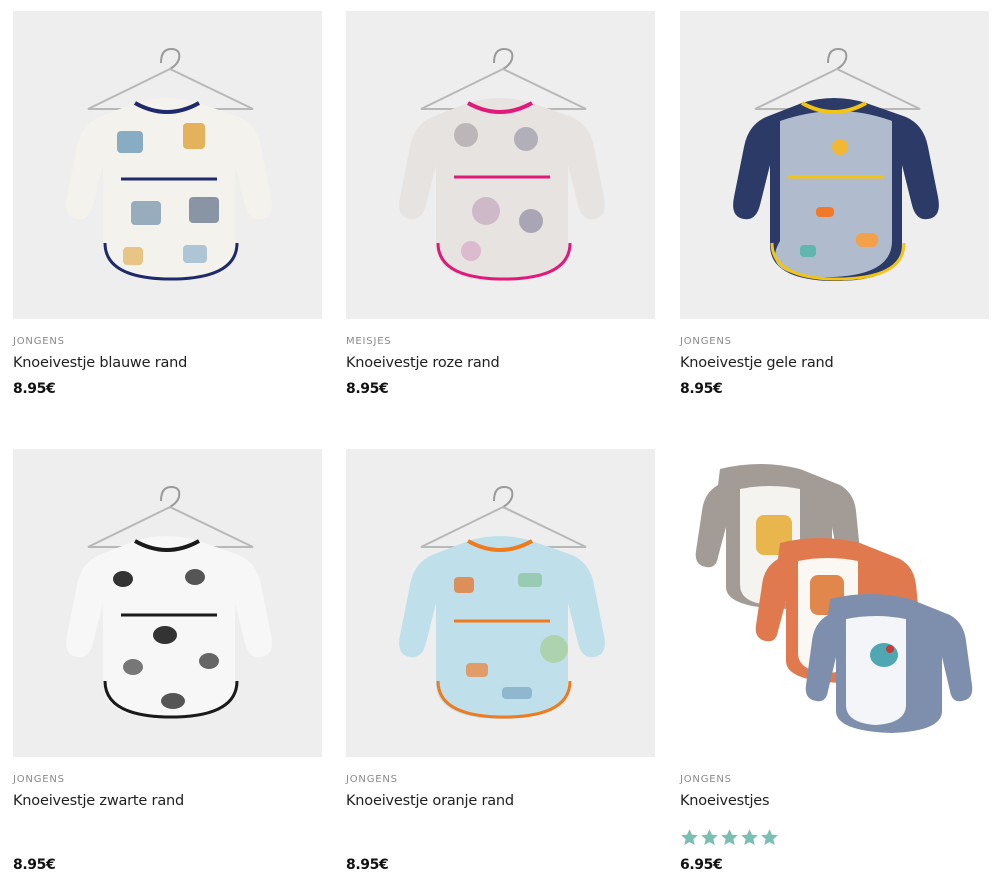 The width and height of the screenshot is (1000, 888). I want to click on product-title: Knoeivestje gele rand, so click(757, 363).